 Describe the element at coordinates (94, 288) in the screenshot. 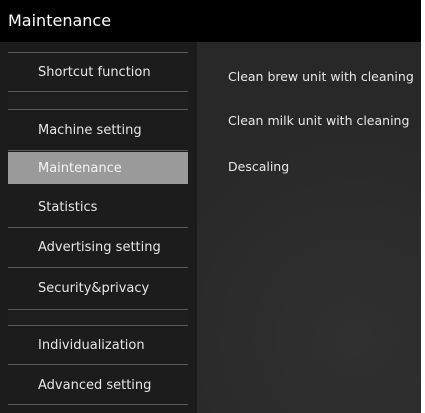

I see `sidebar-item-label: Security&privacy` at that location.